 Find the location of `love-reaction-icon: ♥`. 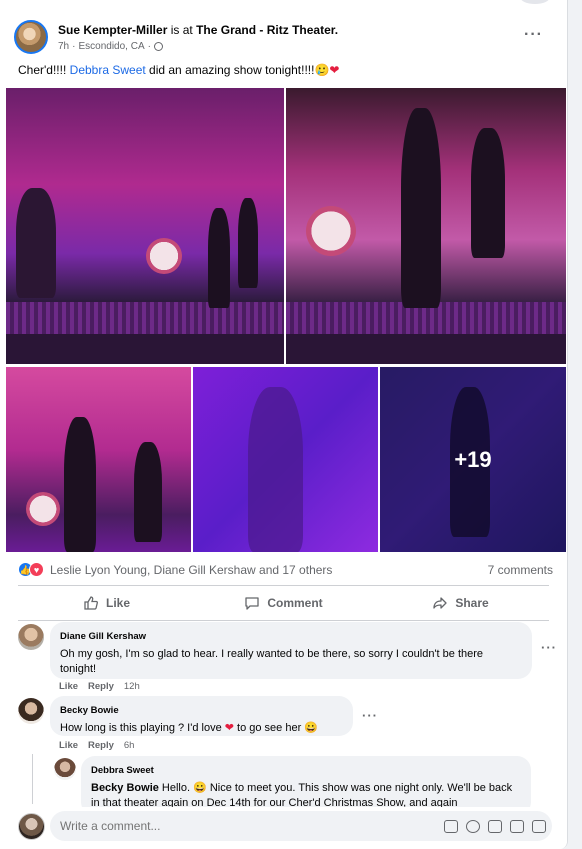

love-reaction-icon: ♥ is located at coordinates (36, 569).